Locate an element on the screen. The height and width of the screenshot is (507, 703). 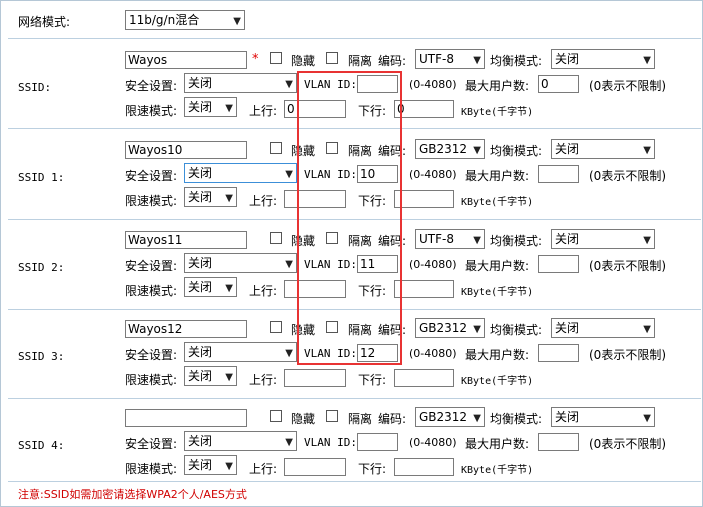
encoding-value: UTF-8 is located at coordinates (436, 59).